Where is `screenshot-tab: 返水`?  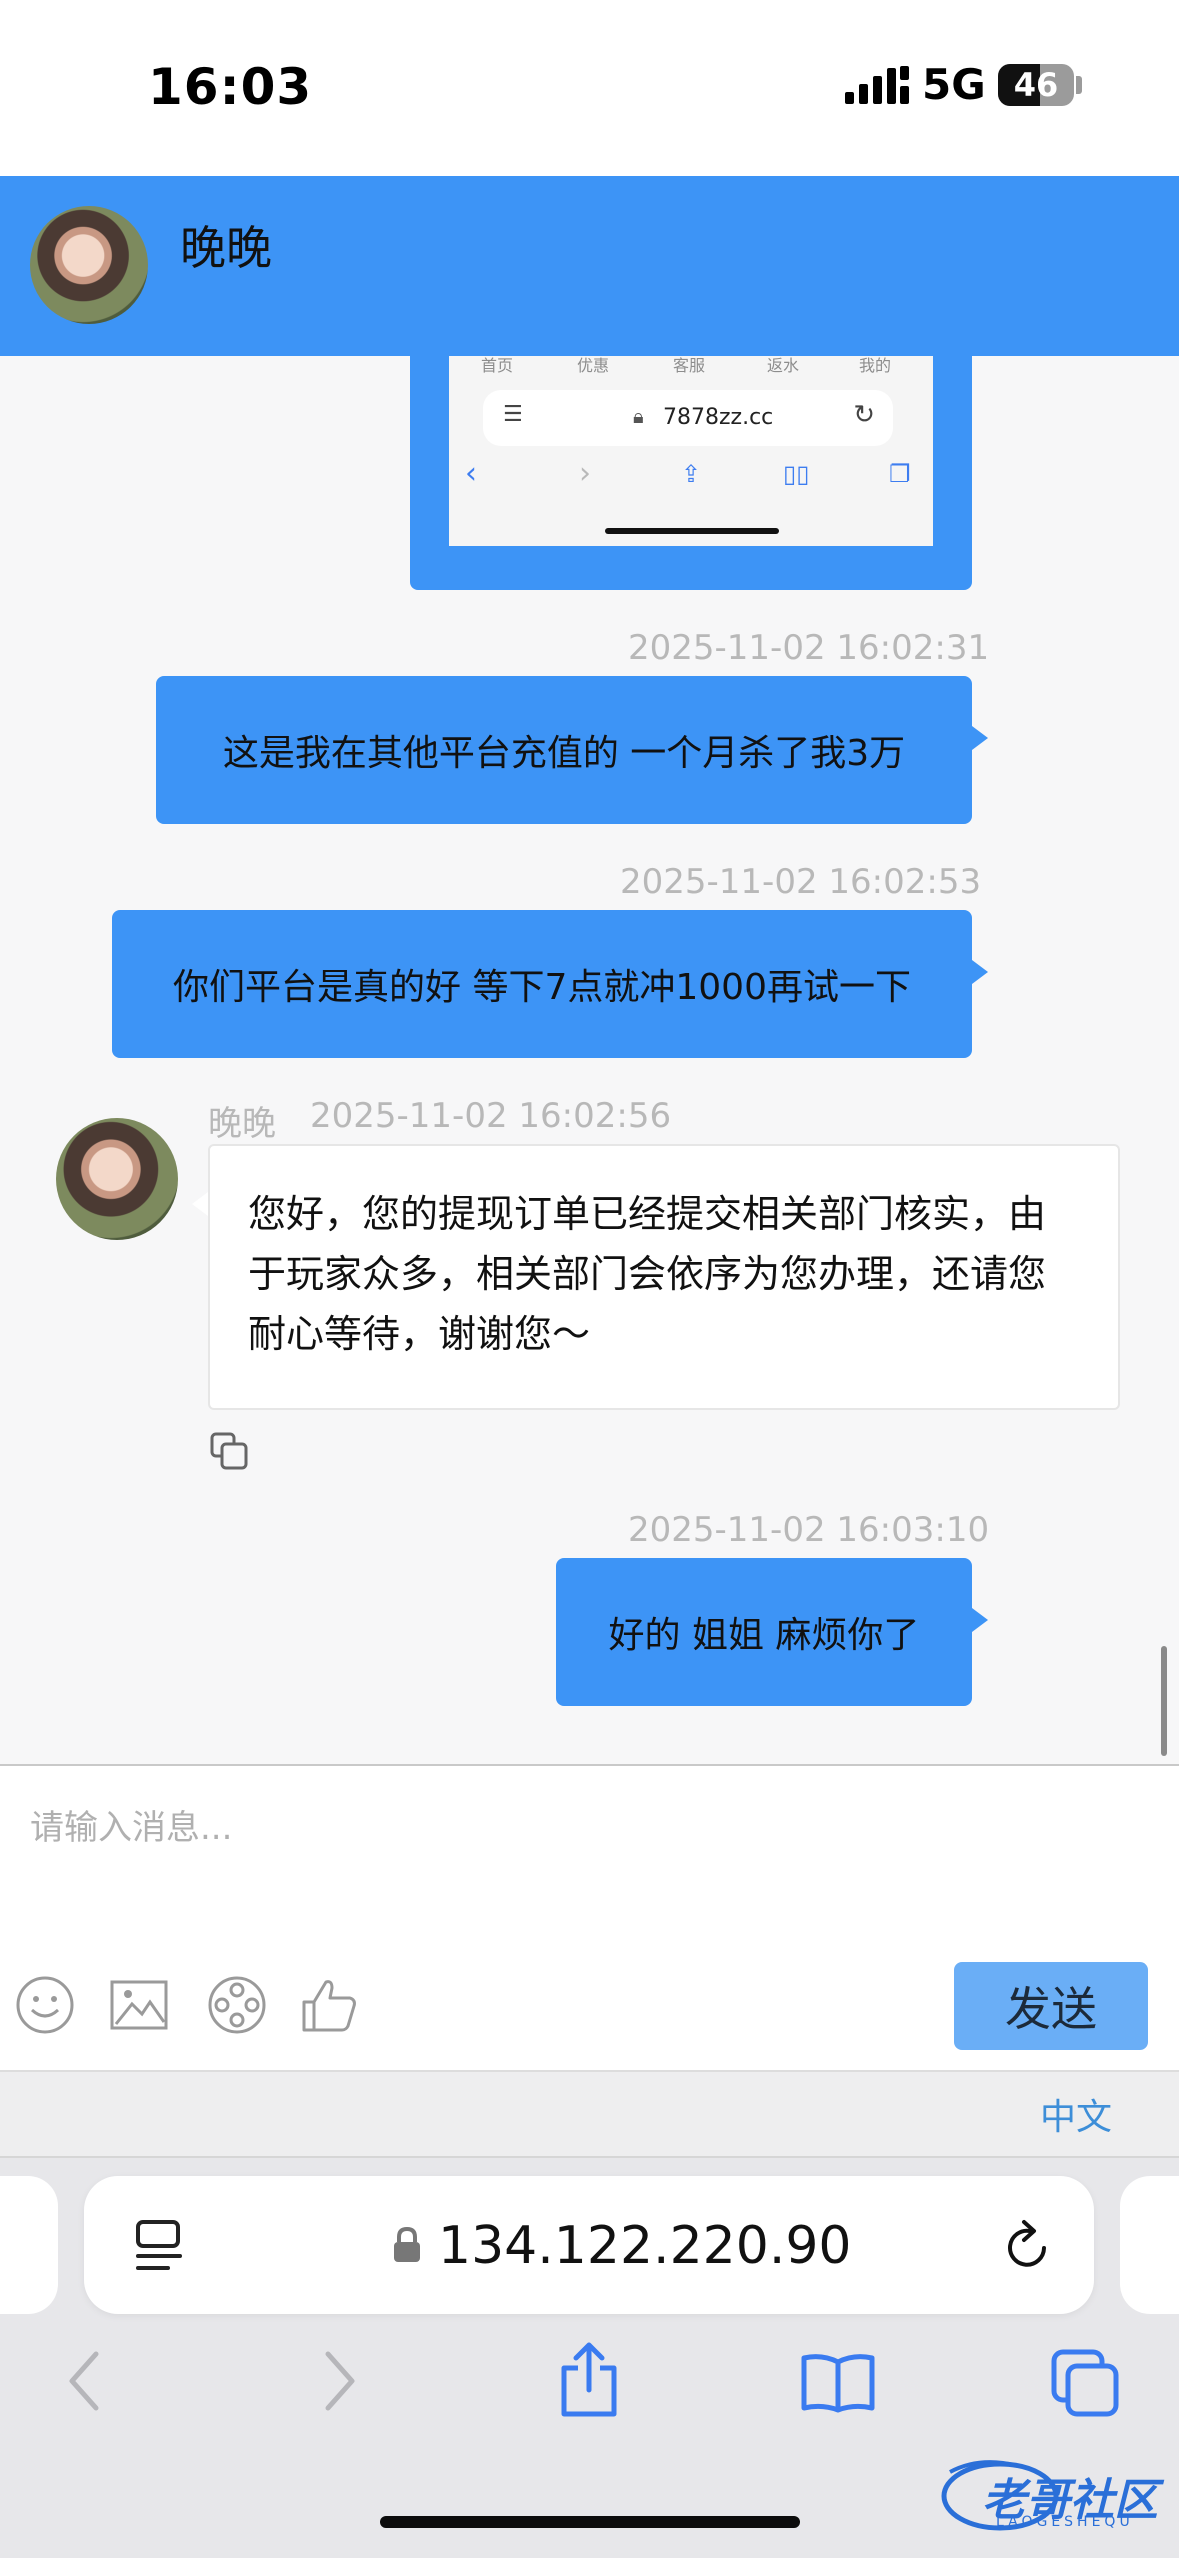 screenshot-tab: 返水 is located at coordinates (783, 365).